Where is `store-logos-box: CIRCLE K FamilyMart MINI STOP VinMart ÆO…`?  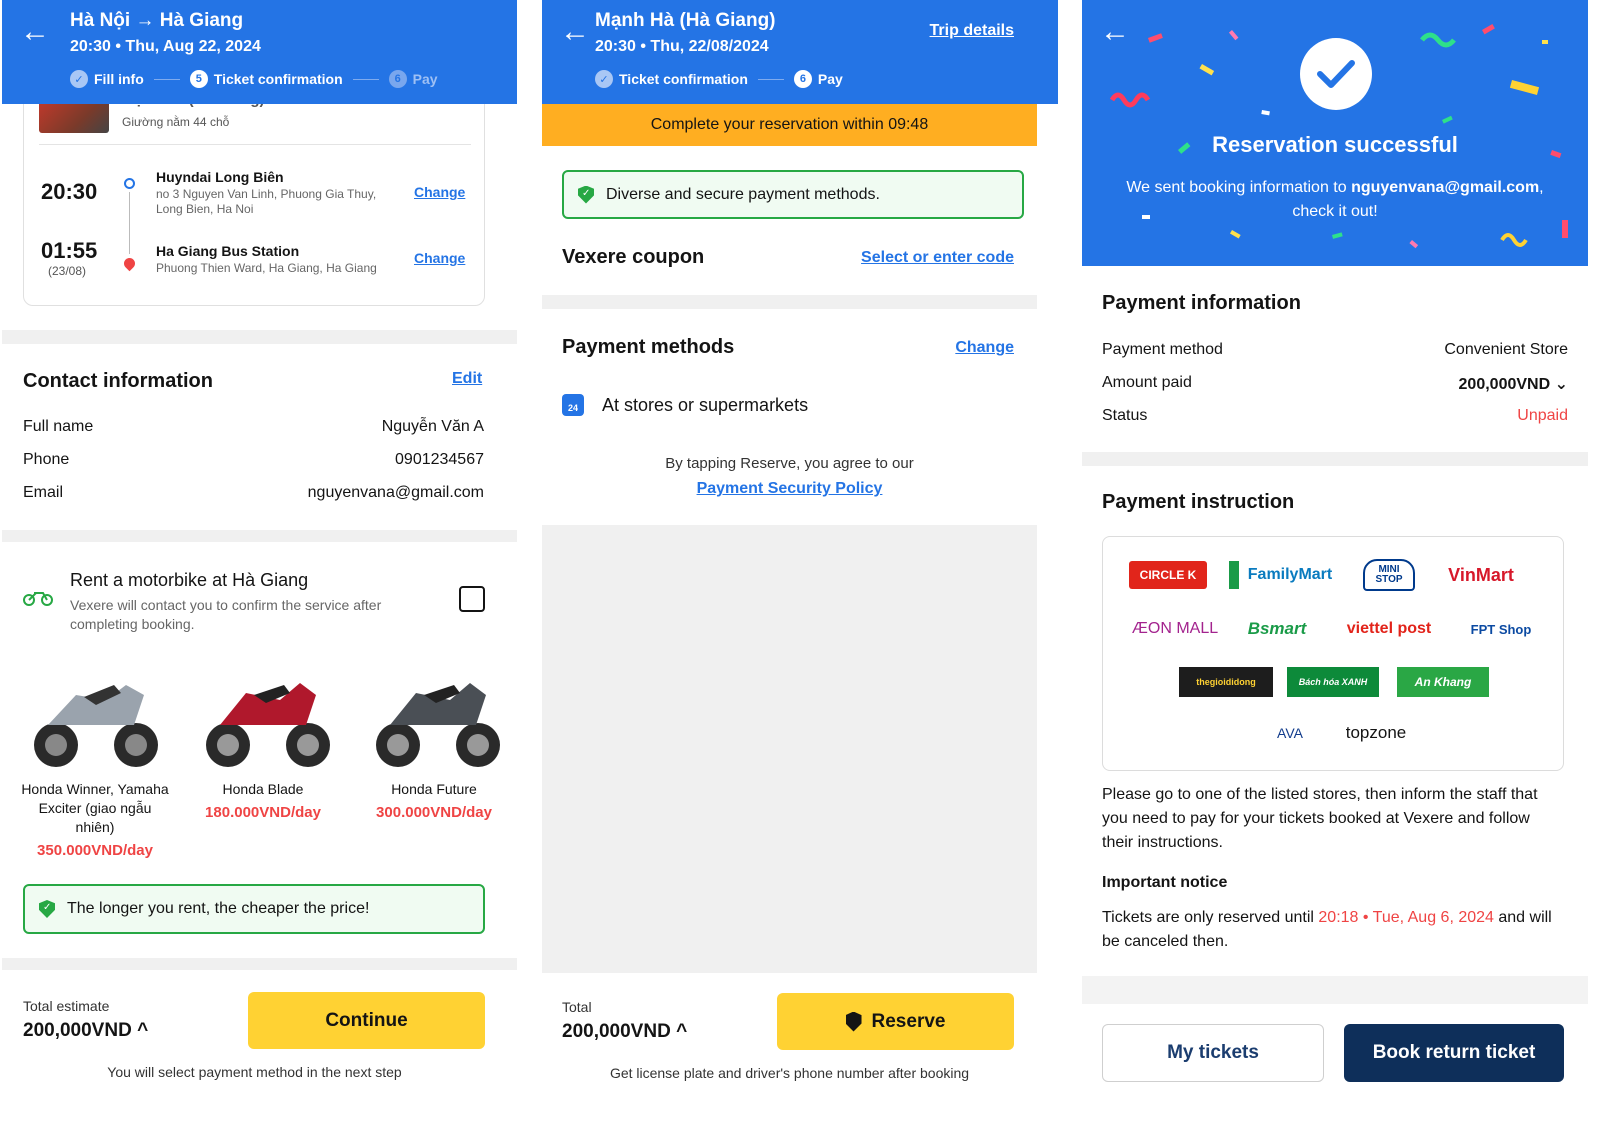
store-logos-box: CIRCLE K FamilyMart MINI STOP VinMart ÆO… is located at coordinates (1333, 653).